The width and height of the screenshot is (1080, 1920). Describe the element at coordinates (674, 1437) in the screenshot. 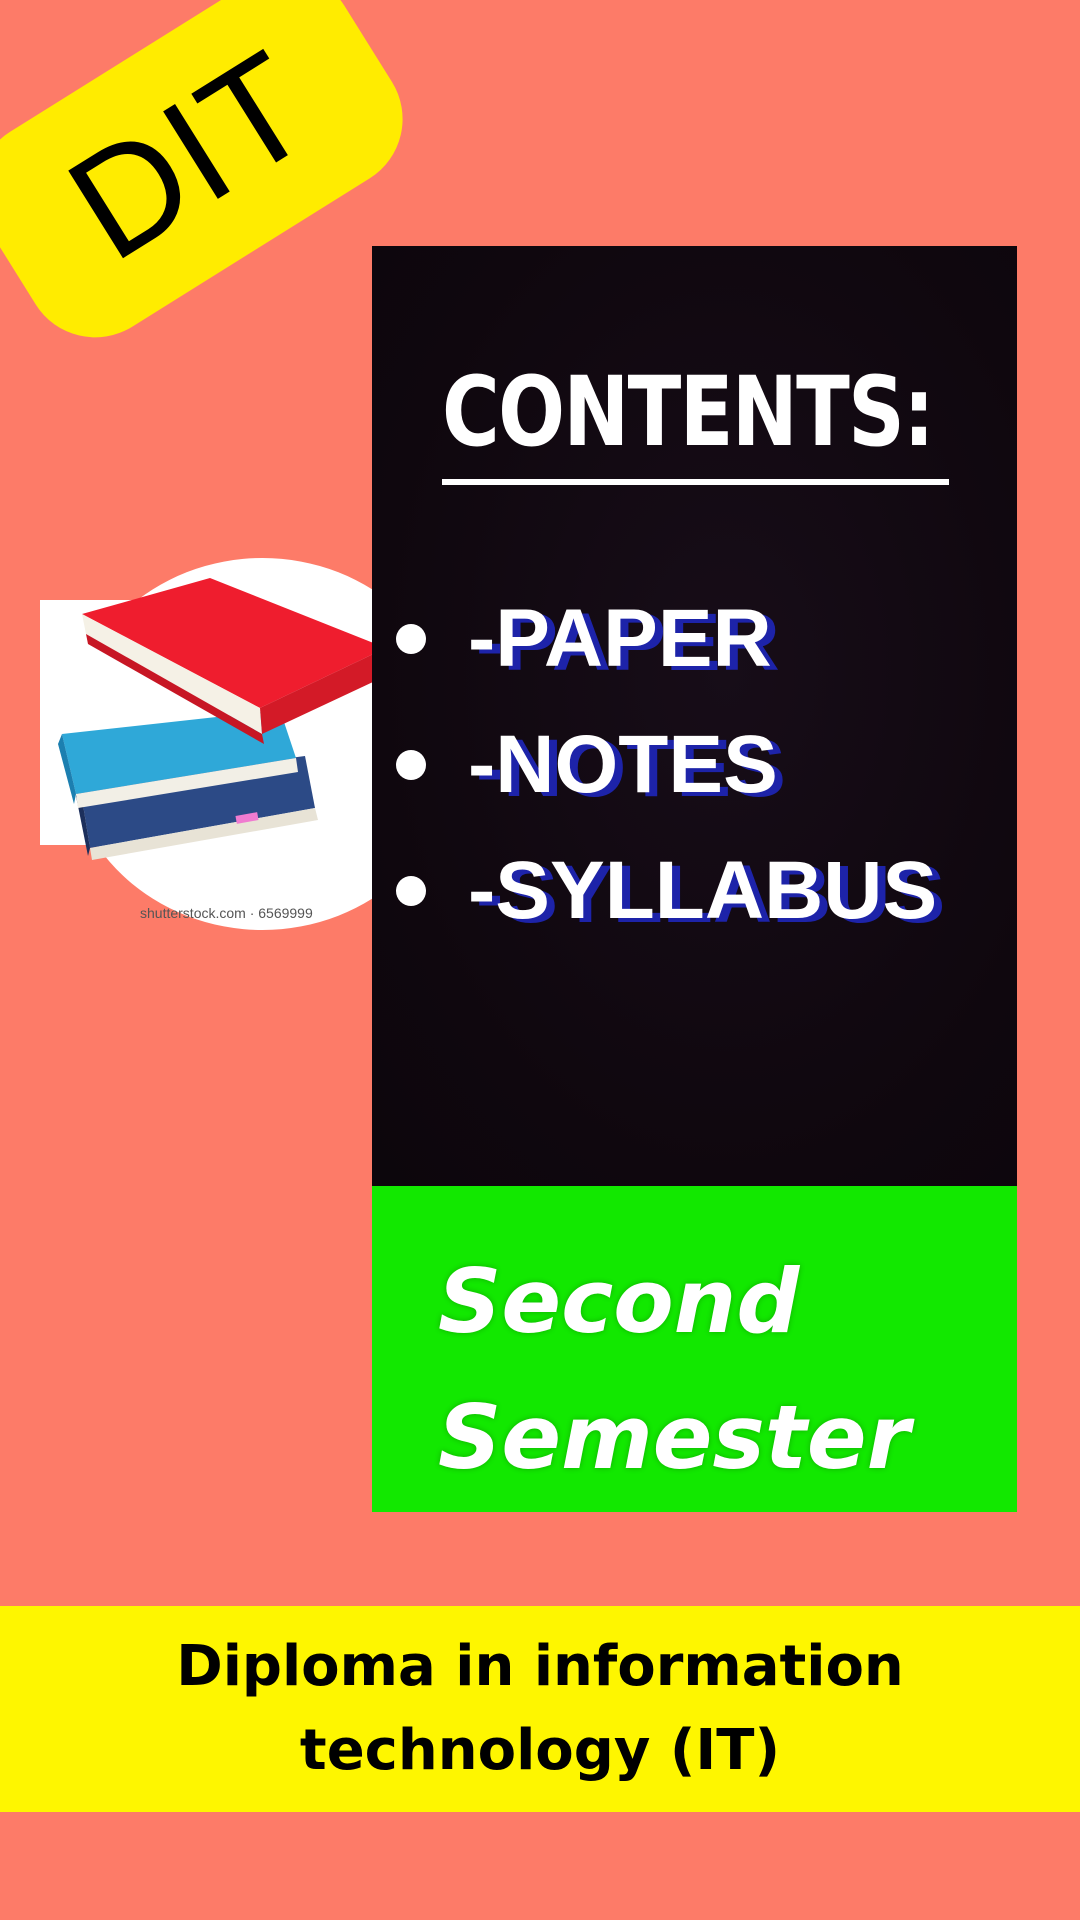

I see `semester-line-2: Semester` at that location.